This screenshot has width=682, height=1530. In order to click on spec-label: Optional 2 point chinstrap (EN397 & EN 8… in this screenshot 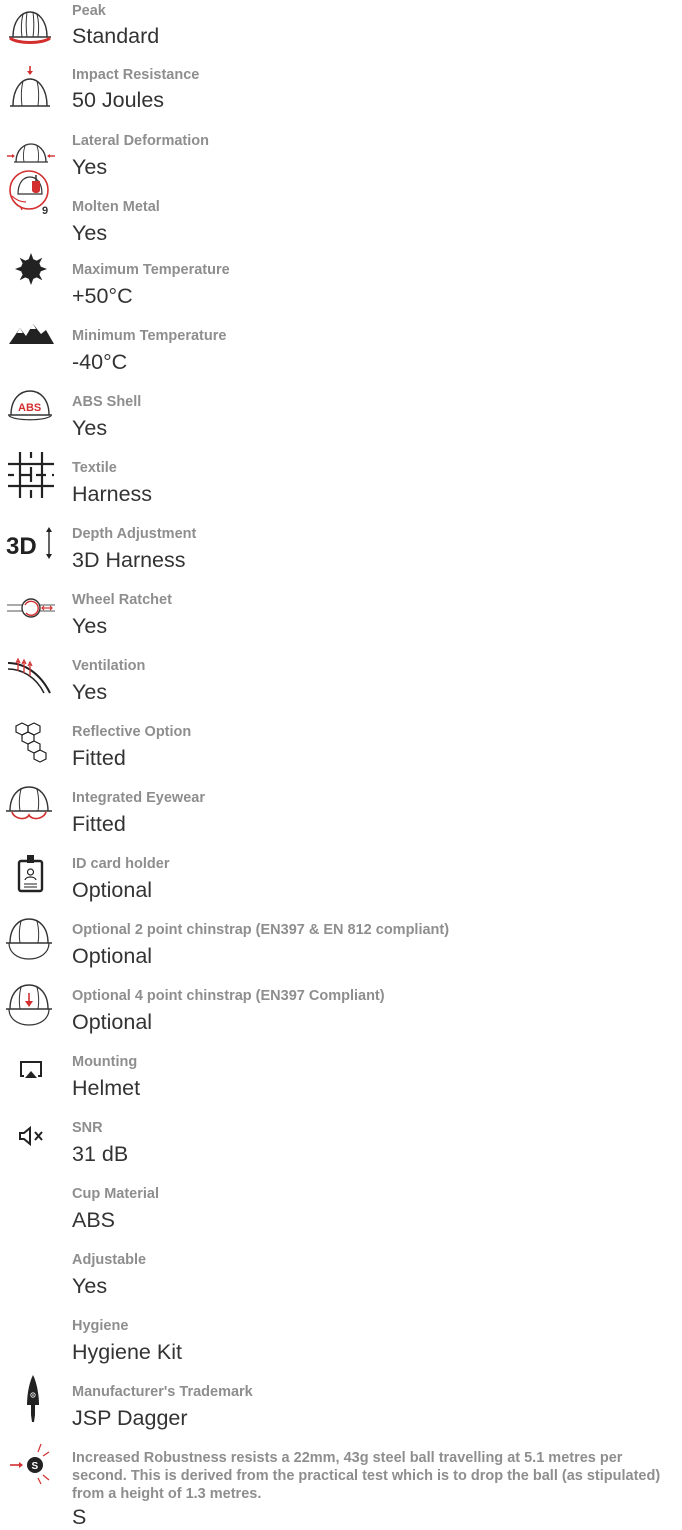, I will do `click(261, 930)`.